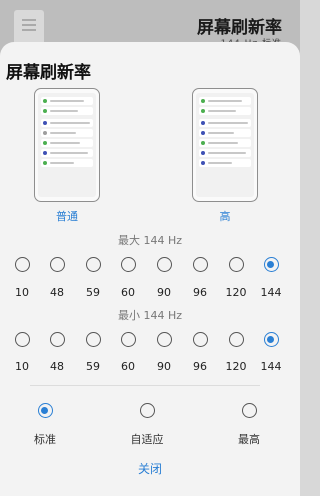 This screenshot has width=320, height=496. What do you see at coordinates (249, 410) in the screenshot?
I see `mode-radio-highest` at bounding box center [249, 410].